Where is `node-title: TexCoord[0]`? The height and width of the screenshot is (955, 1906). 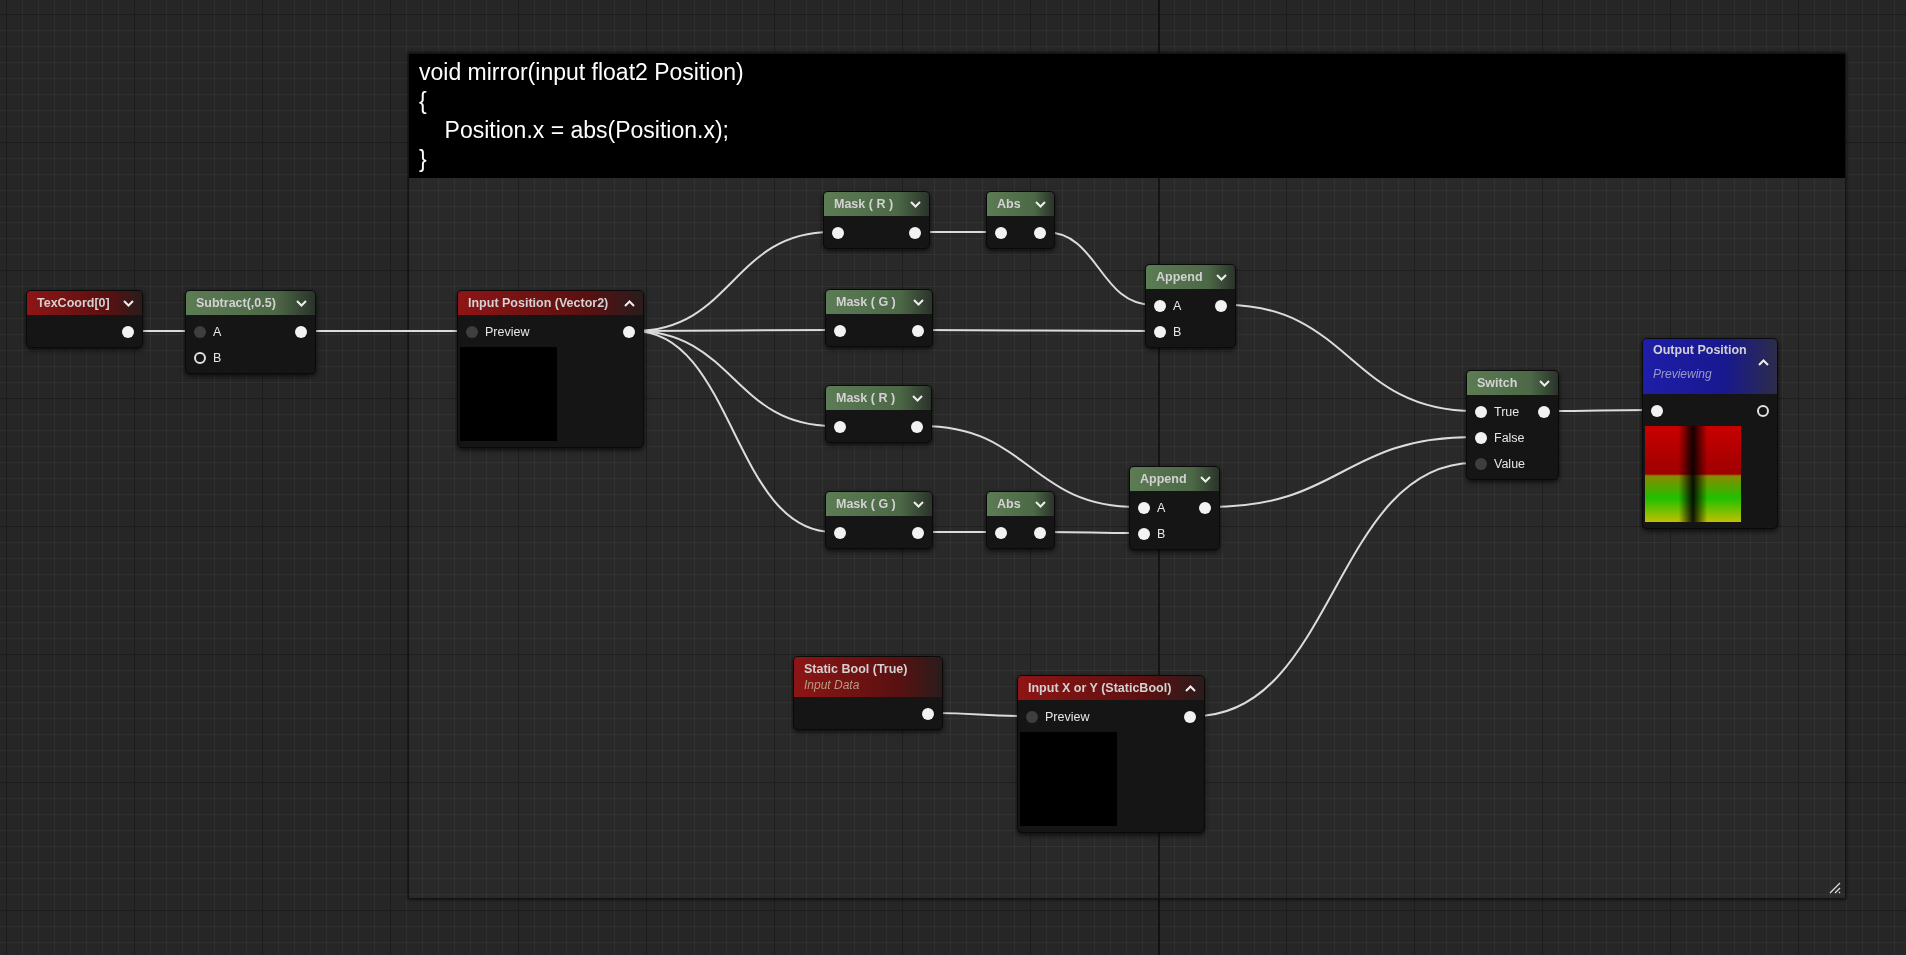
node-title: TexCoord[0] is located at coordinates (73, 303).